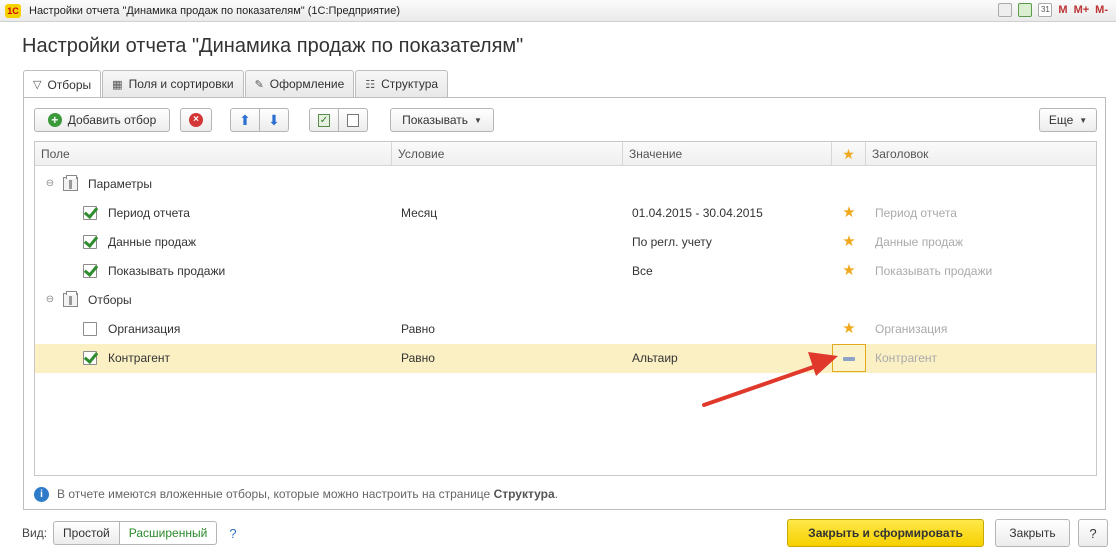  What do you see at coordinates (1093, 533) in the screenshot?
I see `help-button: ?` at bounding box center [1093, 533].